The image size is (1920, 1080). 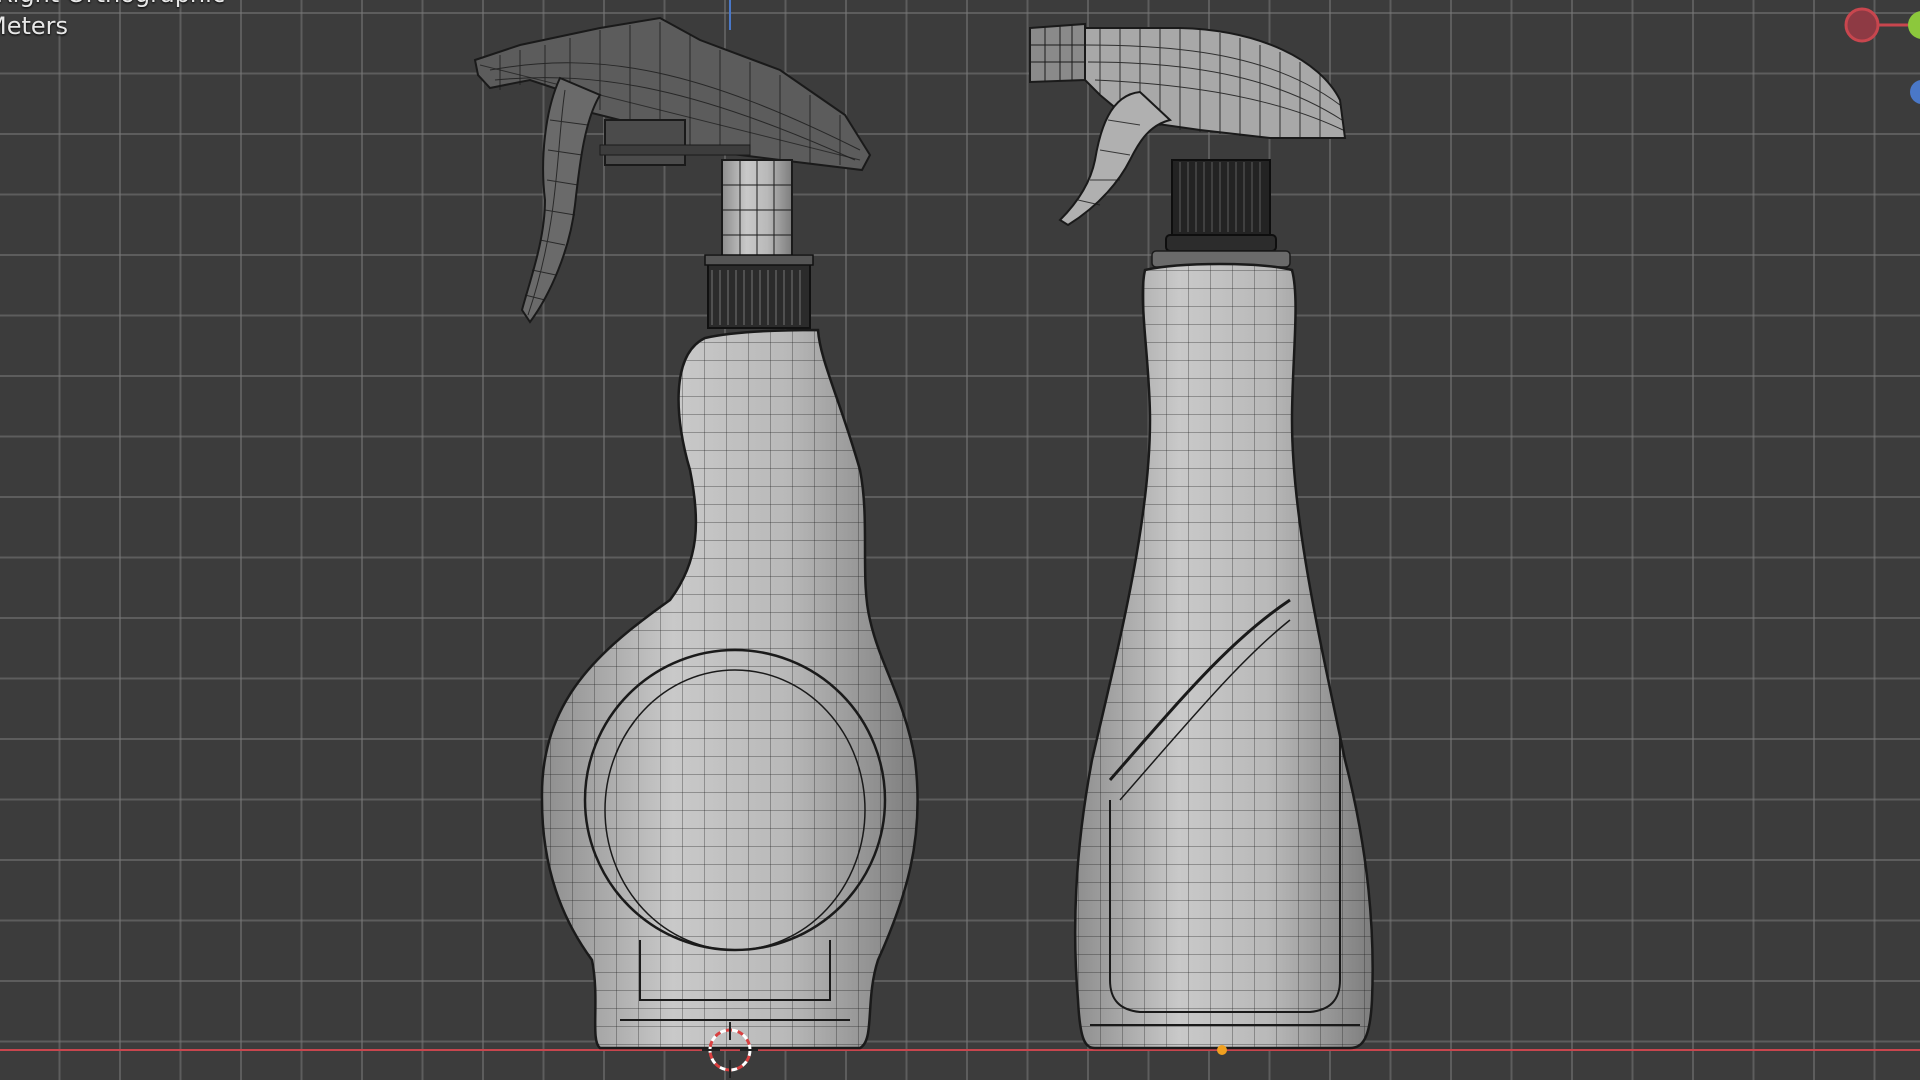 What do you see at coordinates (1914, 25) in the screenshot?
I see `gizmo-y-axis-icon` at bounding box center [1914, 25].